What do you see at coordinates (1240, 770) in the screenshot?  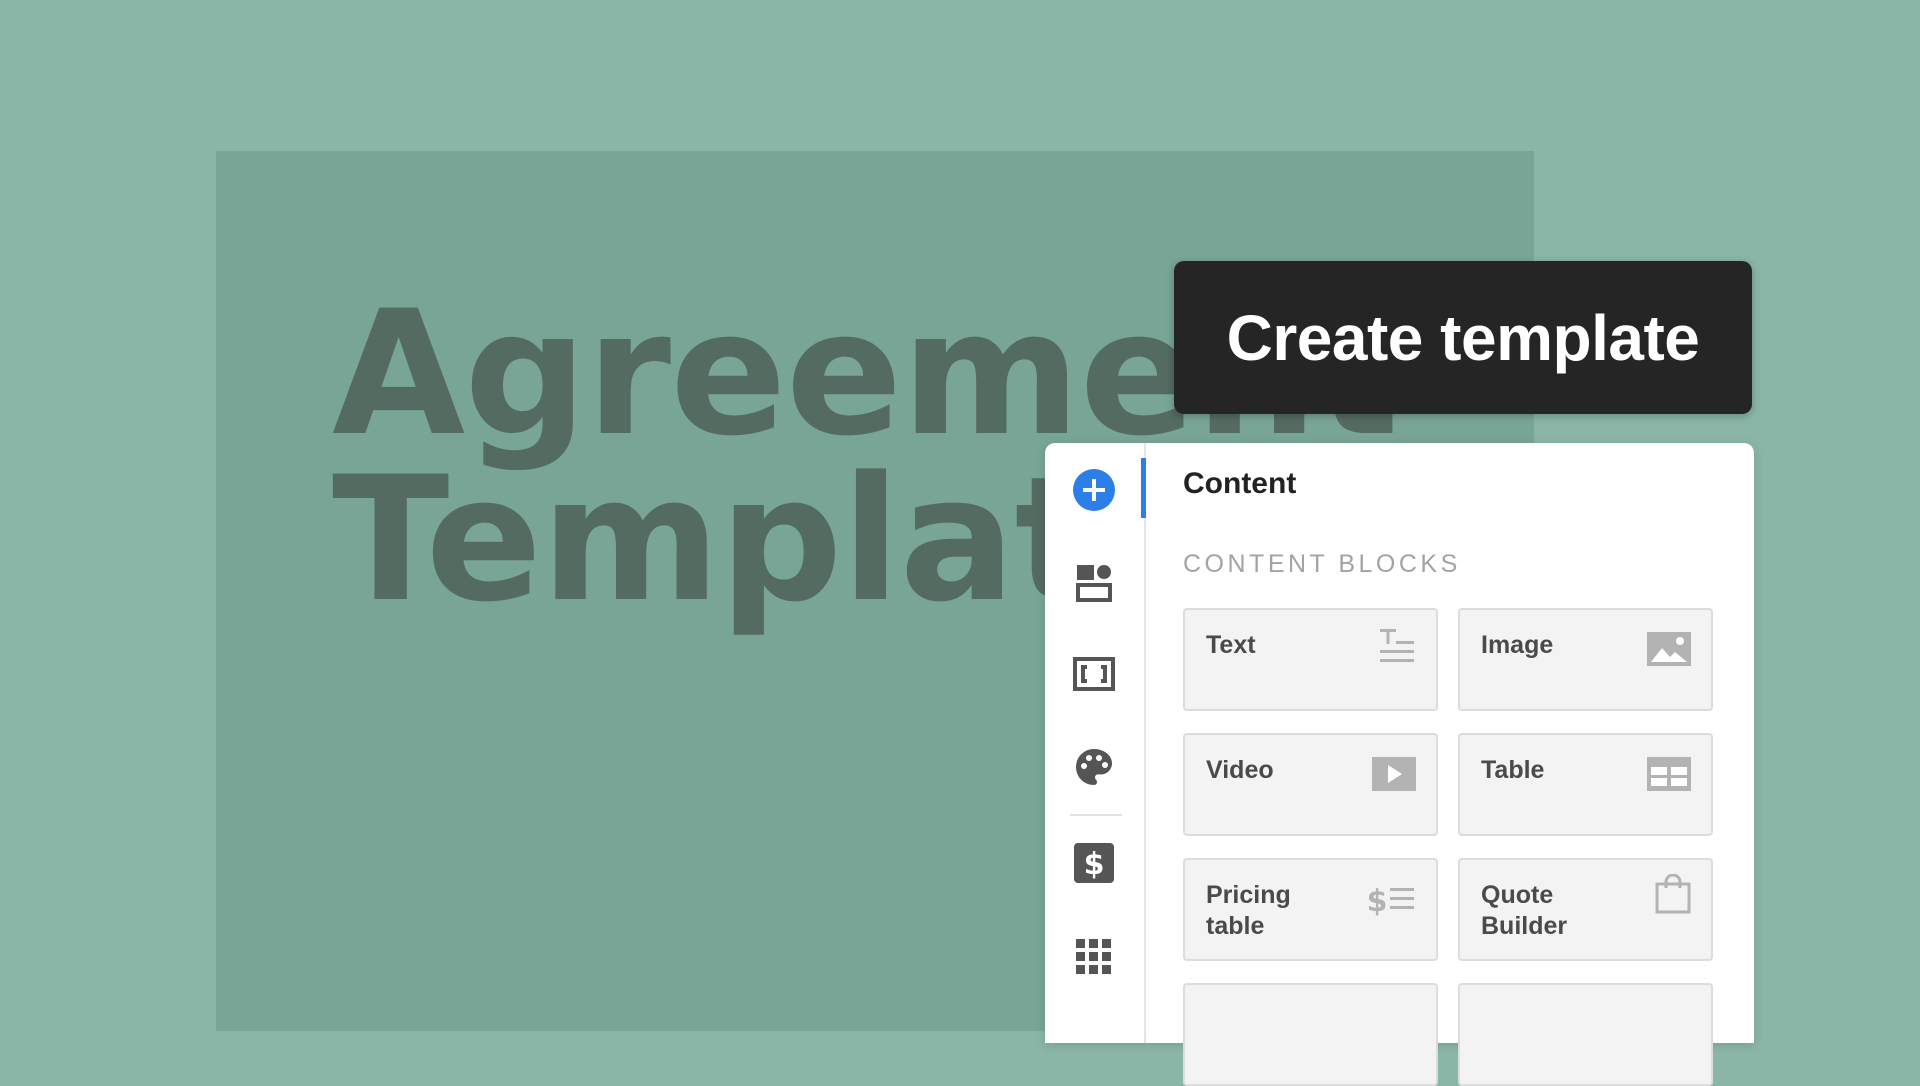 I see `card-label: Video` at bounding box center [1240, 770].